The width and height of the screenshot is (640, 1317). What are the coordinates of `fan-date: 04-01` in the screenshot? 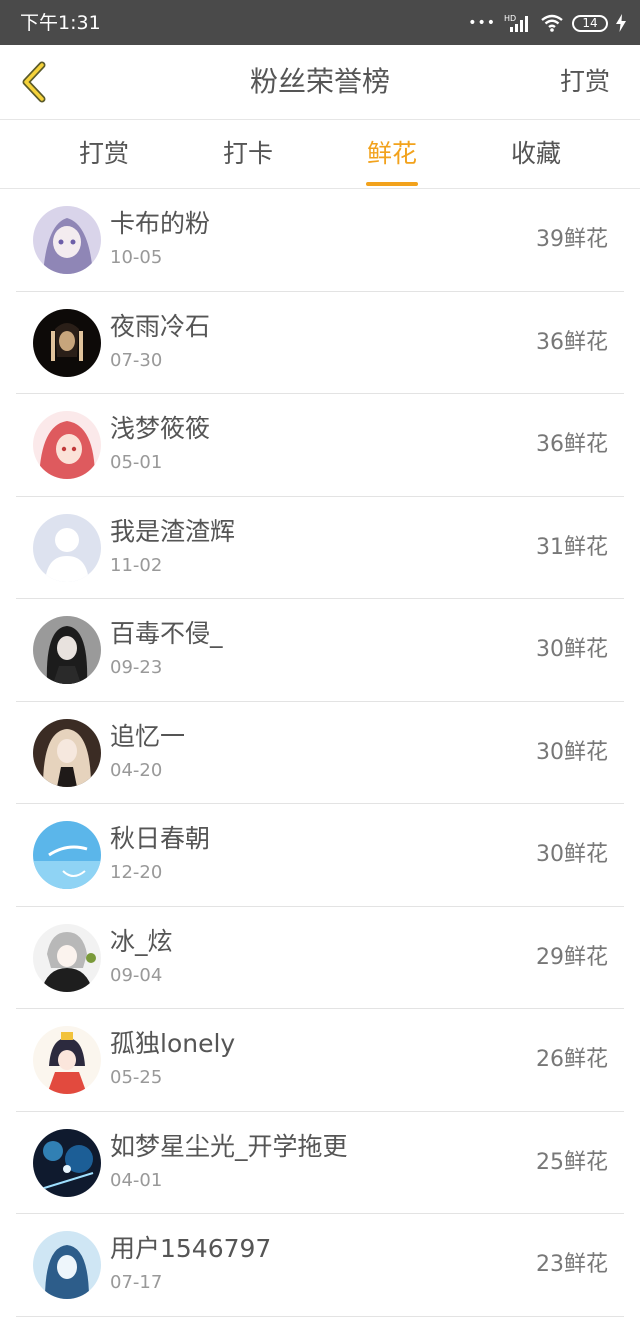 It's located at (136, 1180).